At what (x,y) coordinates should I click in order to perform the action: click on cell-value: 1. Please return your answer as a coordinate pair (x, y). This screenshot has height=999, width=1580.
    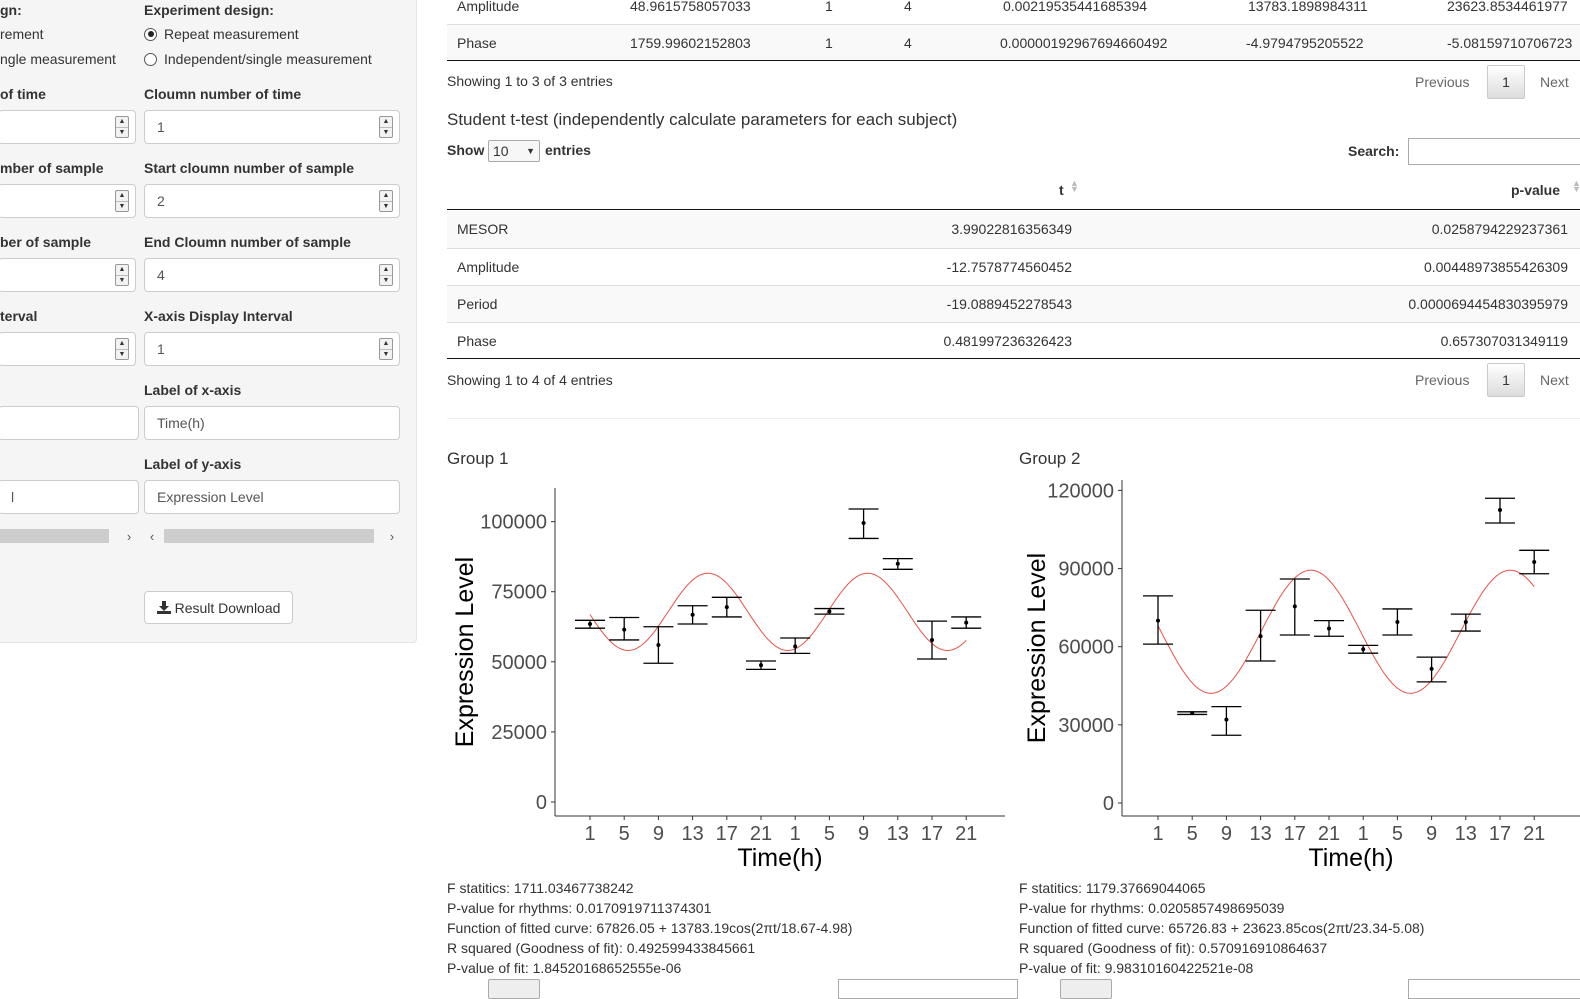
    Looking at the image, I should click on (829, 43).